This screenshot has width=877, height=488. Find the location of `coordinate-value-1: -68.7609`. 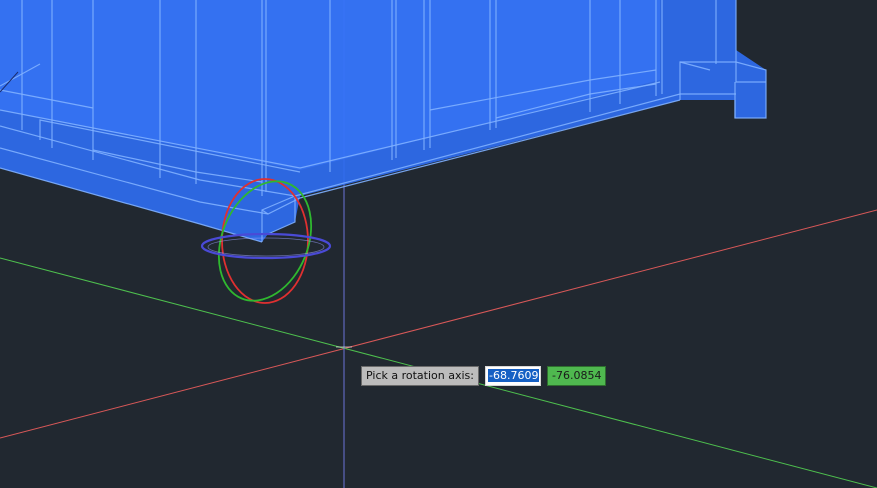

coordinate-value-1: -68.7609 is located at coordinates (513, 375).